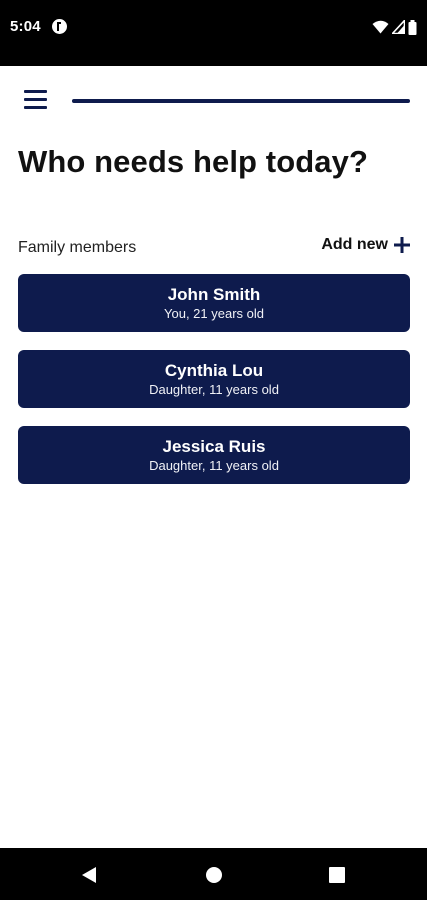 The width and height of the screenshot is (427, 900). I want to click on back-icon, so click(89, 875).